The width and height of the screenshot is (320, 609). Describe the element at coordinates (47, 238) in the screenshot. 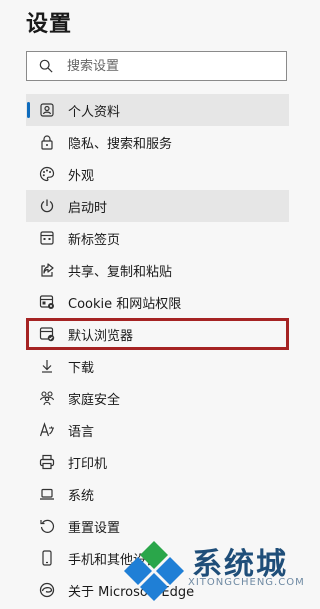

I see `new-tab-icon` at that location.